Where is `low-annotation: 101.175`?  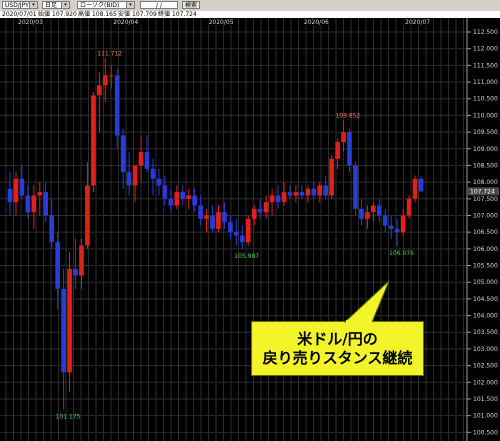 low-annotation: 101.175 is located at coordinates (68, 417).